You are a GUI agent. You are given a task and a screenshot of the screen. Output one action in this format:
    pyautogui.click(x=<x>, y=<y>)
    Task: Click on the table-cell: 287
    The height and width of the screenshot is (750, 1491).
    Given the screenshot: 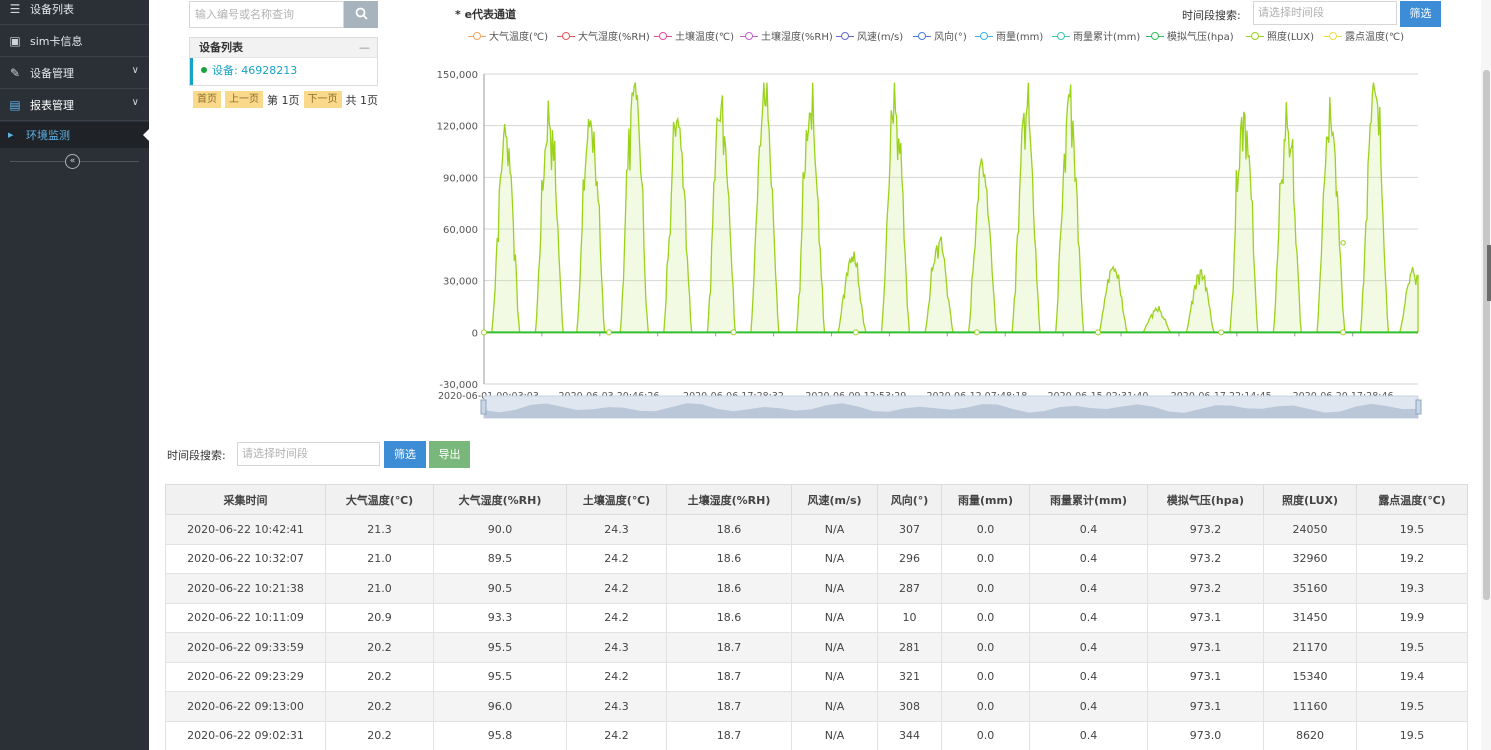 What is the action you would take?
    pyautogui.click(x=909, y=588)
    